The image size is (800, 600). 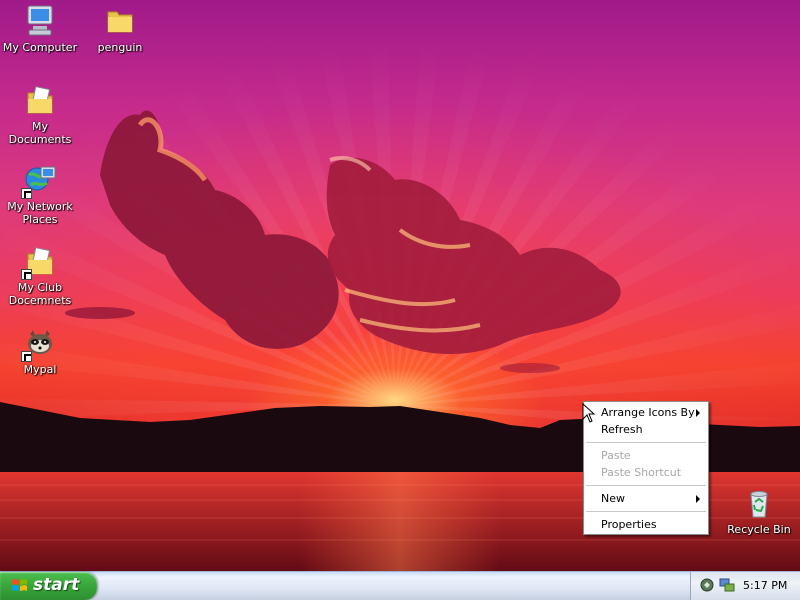 What do you see at coordinates (759, 503) in the screenshot?
I see `recycle-bin-icon` at bounding box center [759, 503].